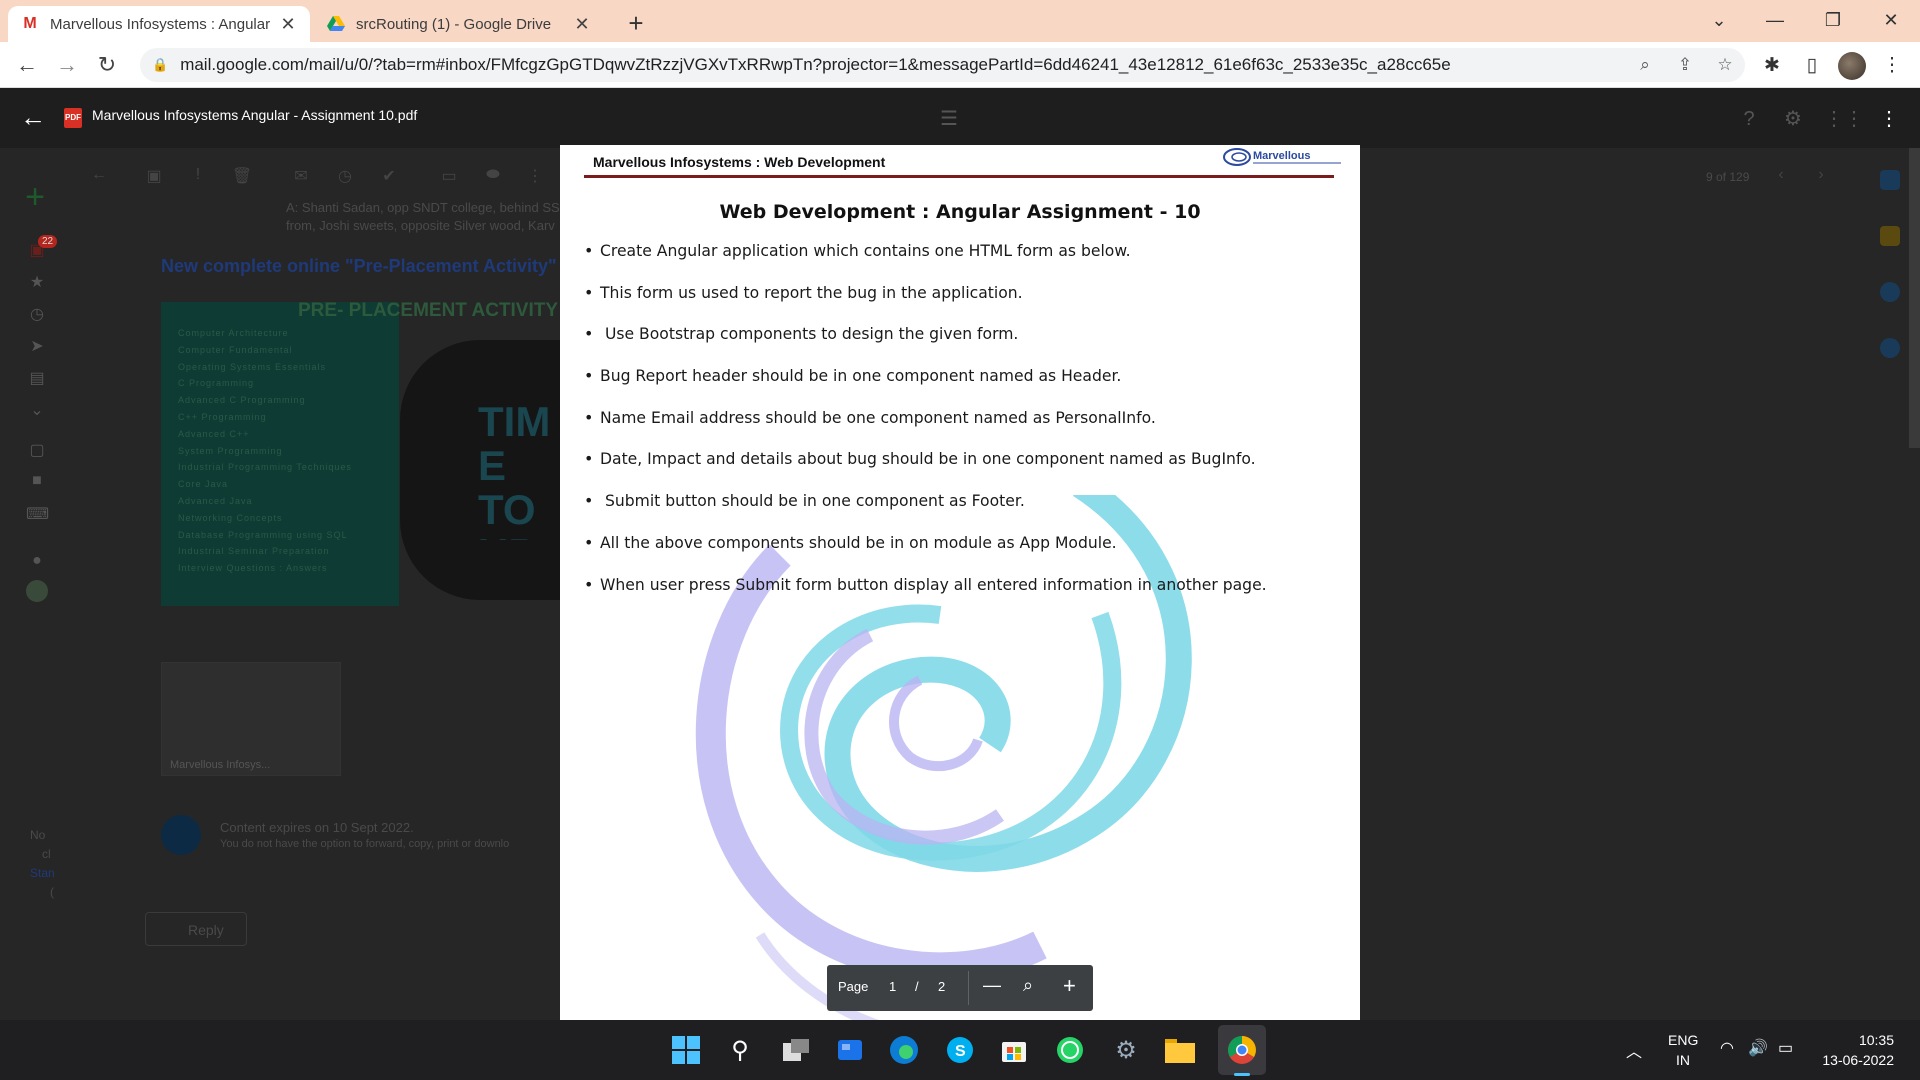 This screenshot has height=1080, width=1920. I want to click on tab-gmail: M Marvellous Infosystems : Angular ✕, so click(159, 24).